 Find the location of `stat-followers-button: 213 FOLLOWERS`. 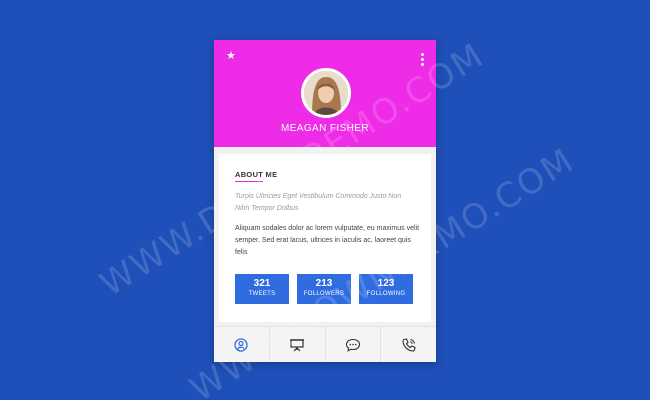

stat-followers-button: 213 FOLLOWERS is located at coordinates (324, 289).